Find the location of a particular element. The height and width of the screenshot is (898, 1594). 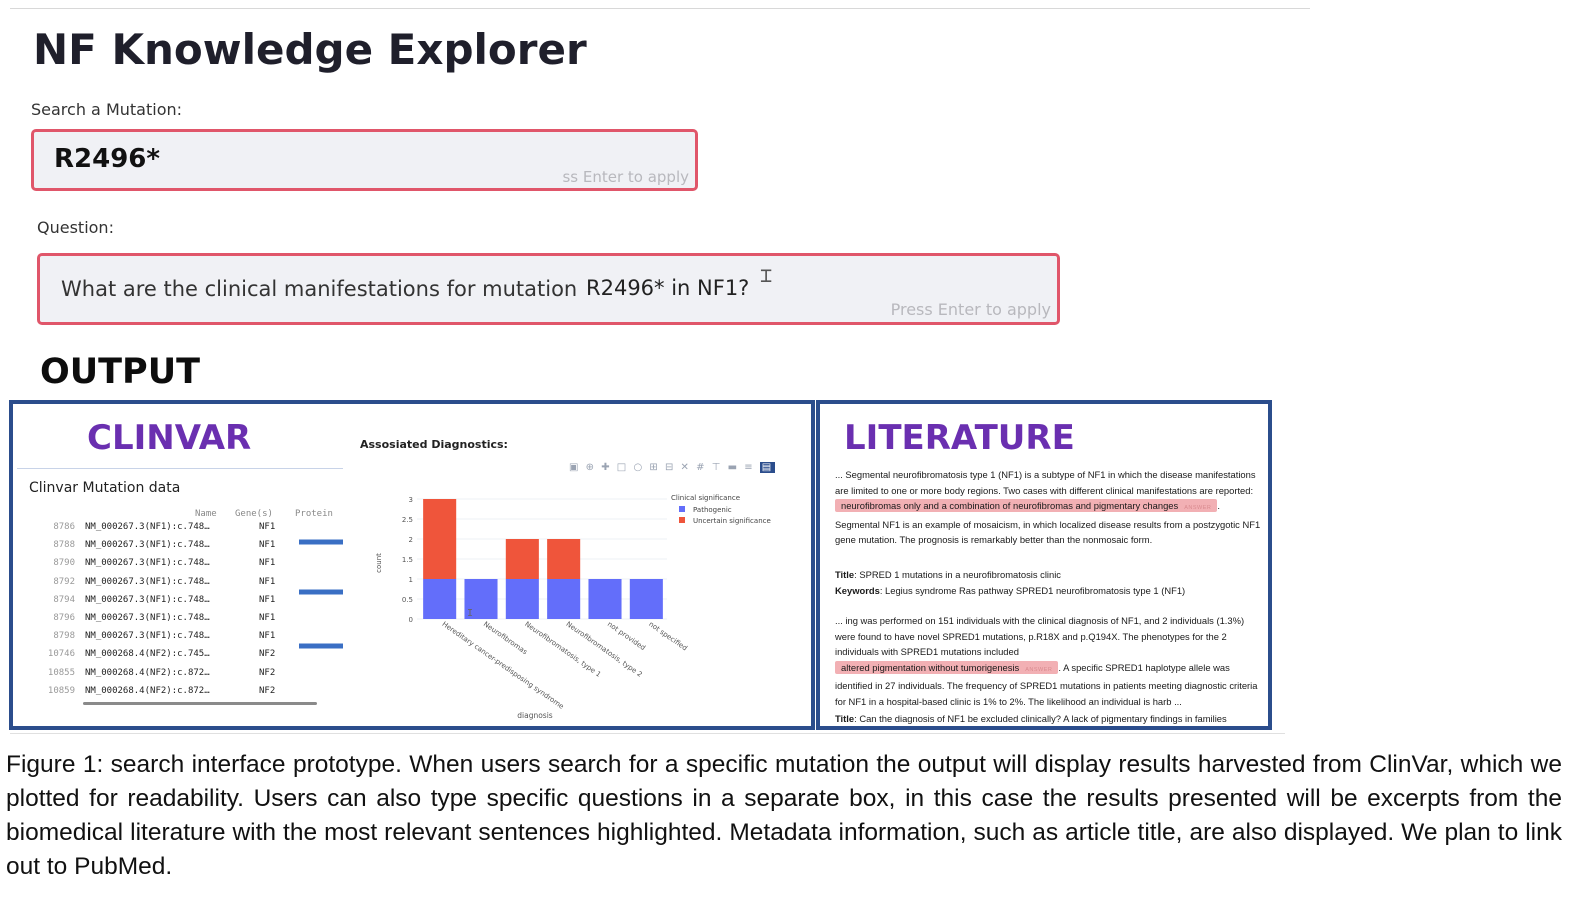

camera-icon: ▣ is located at coordinates (574, 467).